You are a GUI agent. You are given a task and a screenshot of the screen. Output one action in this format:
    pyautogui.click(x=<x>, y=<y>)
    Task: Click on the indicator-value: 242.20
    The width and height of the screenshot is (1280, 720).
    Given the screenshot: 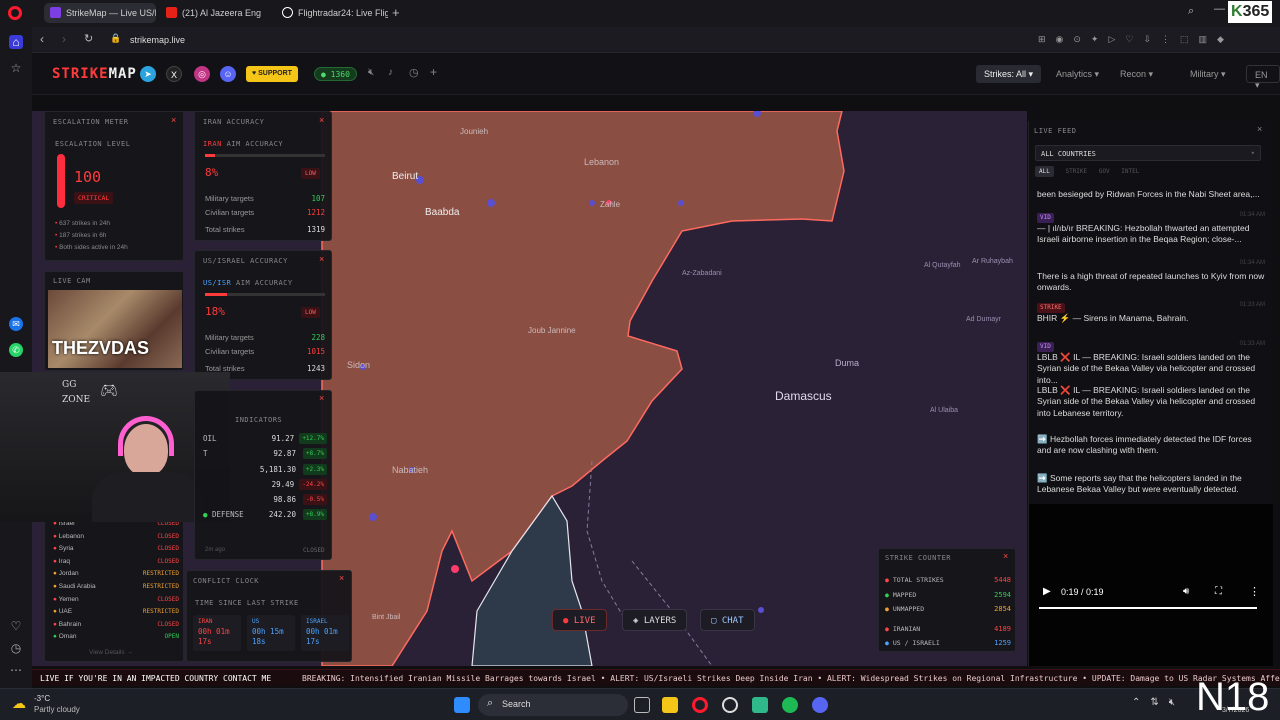 What is the action you would take?
    pyautogui.click(x=282, y=515)
    